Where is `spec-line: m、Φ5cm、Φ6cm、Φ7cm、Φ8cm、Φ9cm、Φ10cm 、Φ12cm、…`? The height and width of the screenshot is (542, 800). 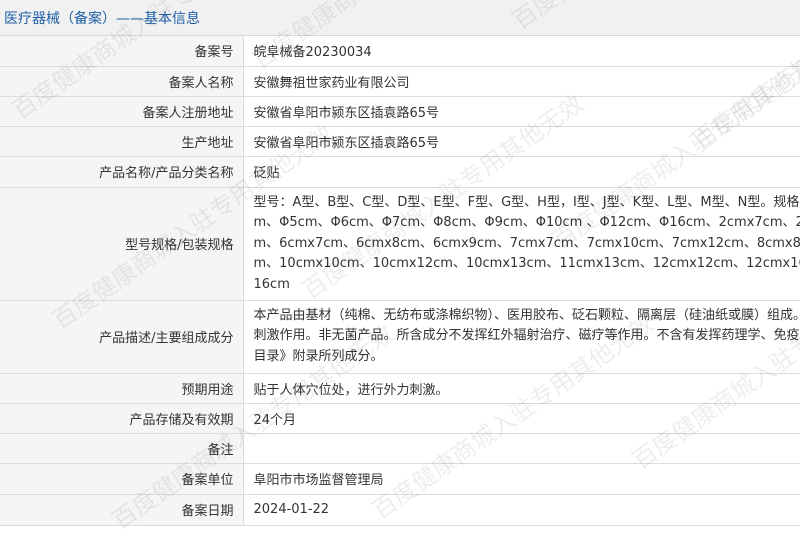 spec-line: m、Φ5cm、Φ6cm、Φ7cm、Φ8cm、Φ9cm、Φ10cm 、Φ12cm、… is located at coordinates (526, 222).